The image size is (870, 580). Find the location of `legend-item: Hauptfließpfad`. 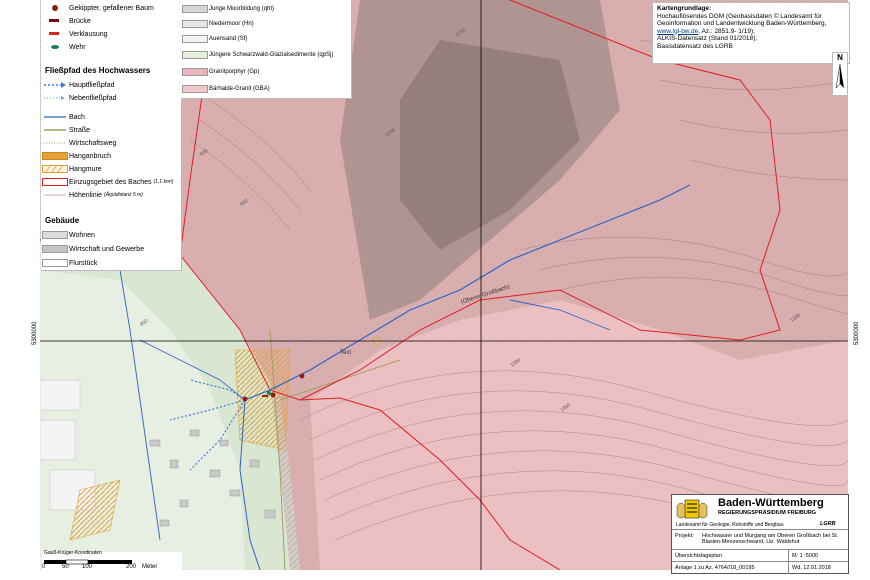

legend-item: Hauptfließpfad is located at coordinates (78, 85).